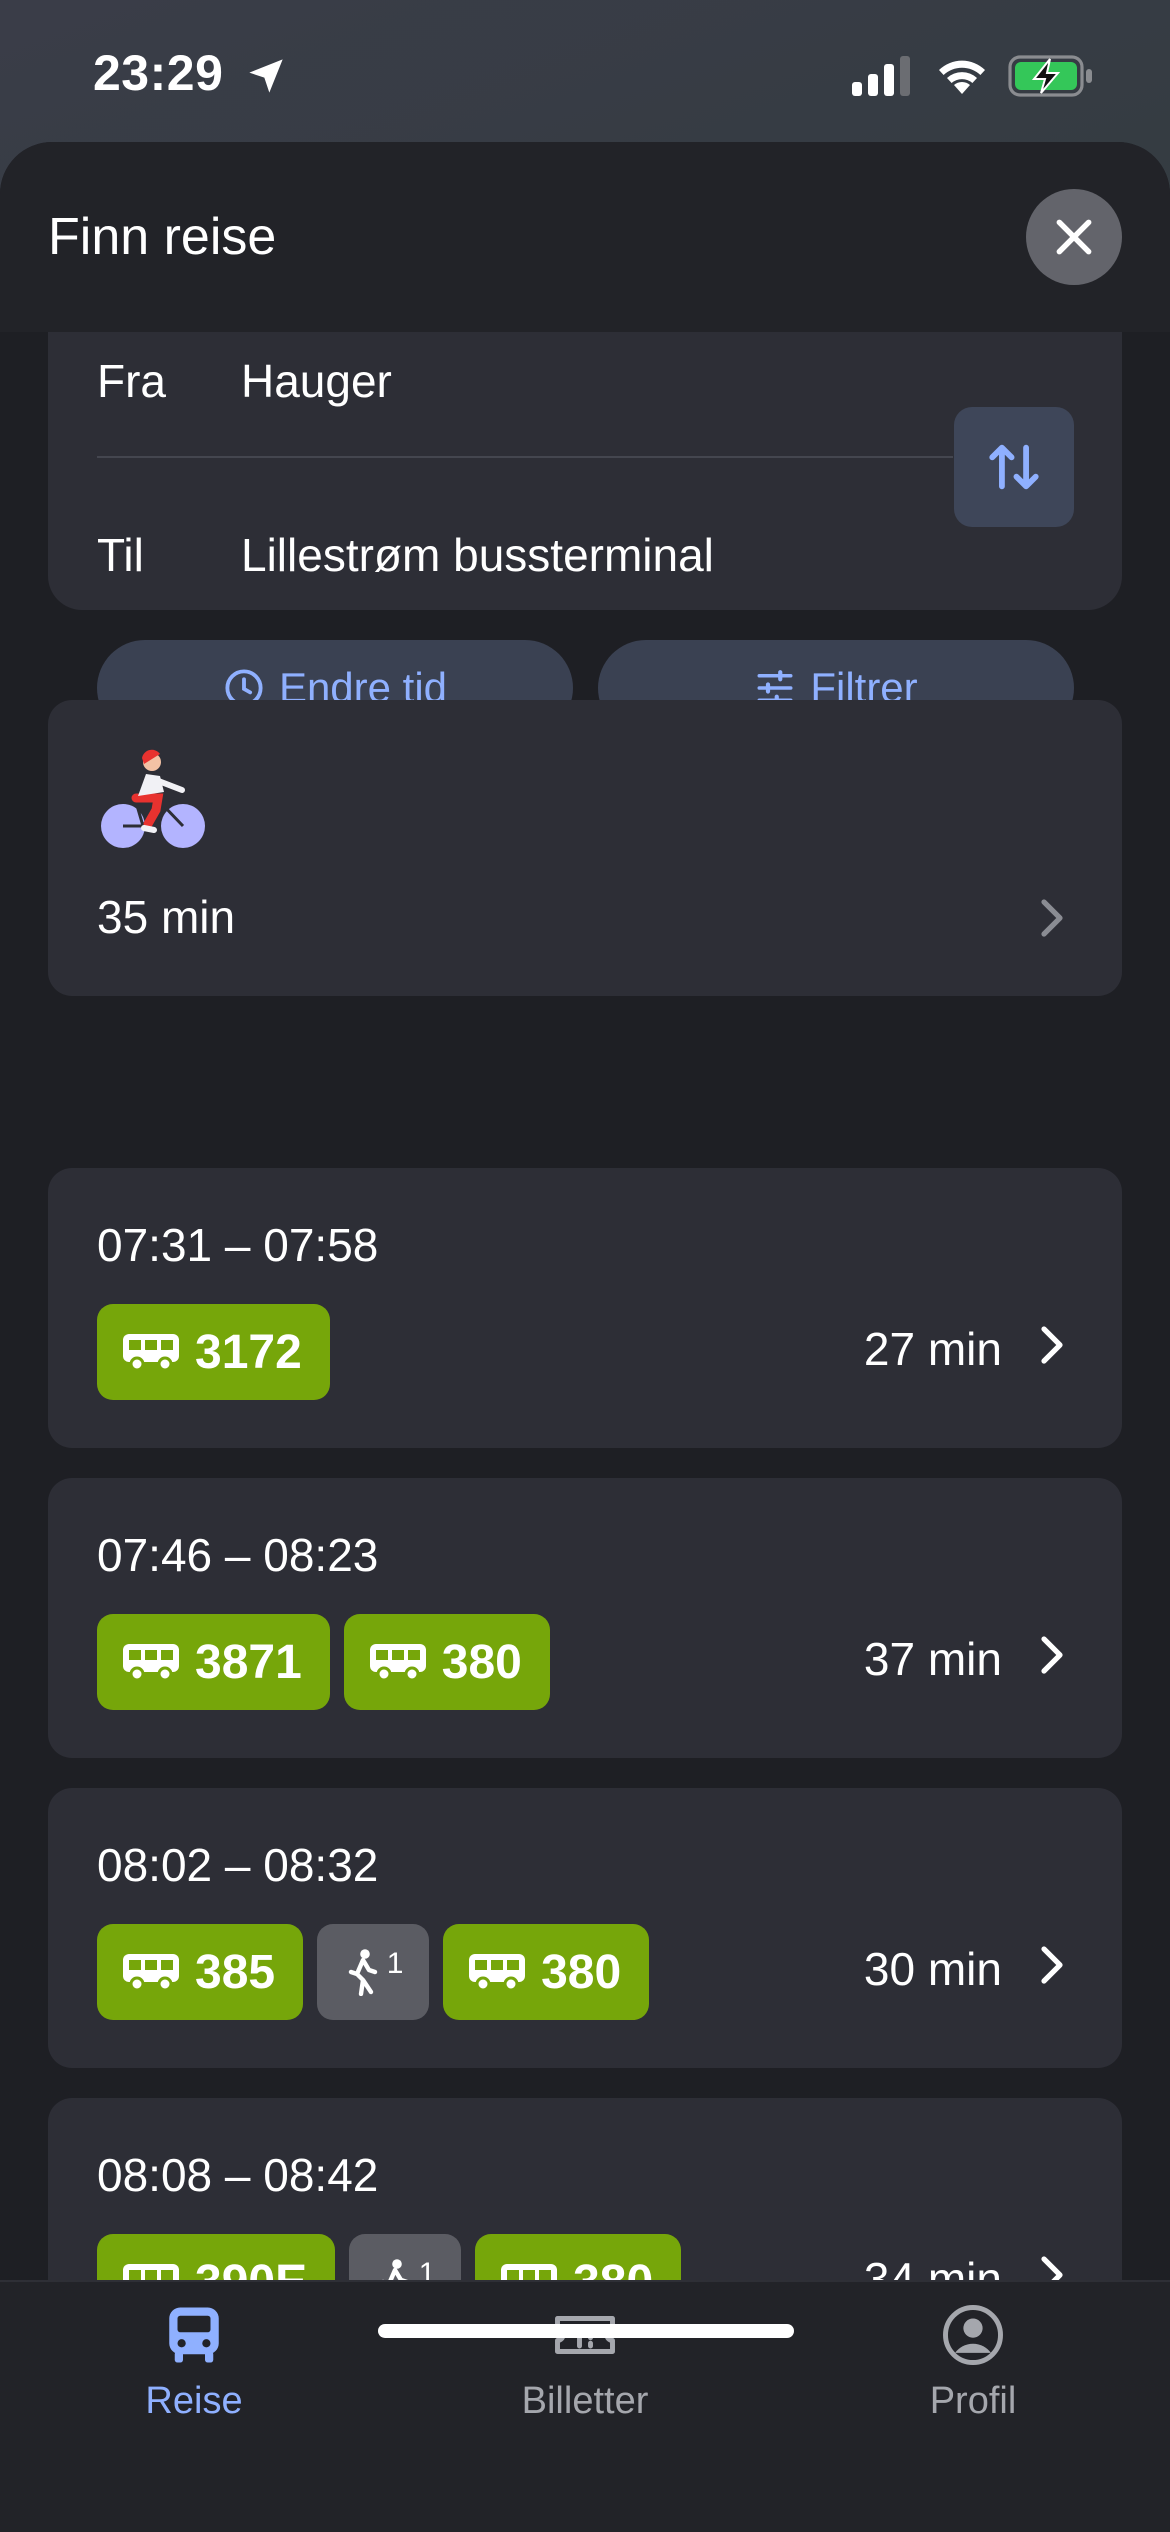 The height and width of the screenshot is (2532, 1170). What do you see at coordinates (585, 237) in the screenshot?
I see `sheet-header: Finn reise` at bounding box center [585, 237].